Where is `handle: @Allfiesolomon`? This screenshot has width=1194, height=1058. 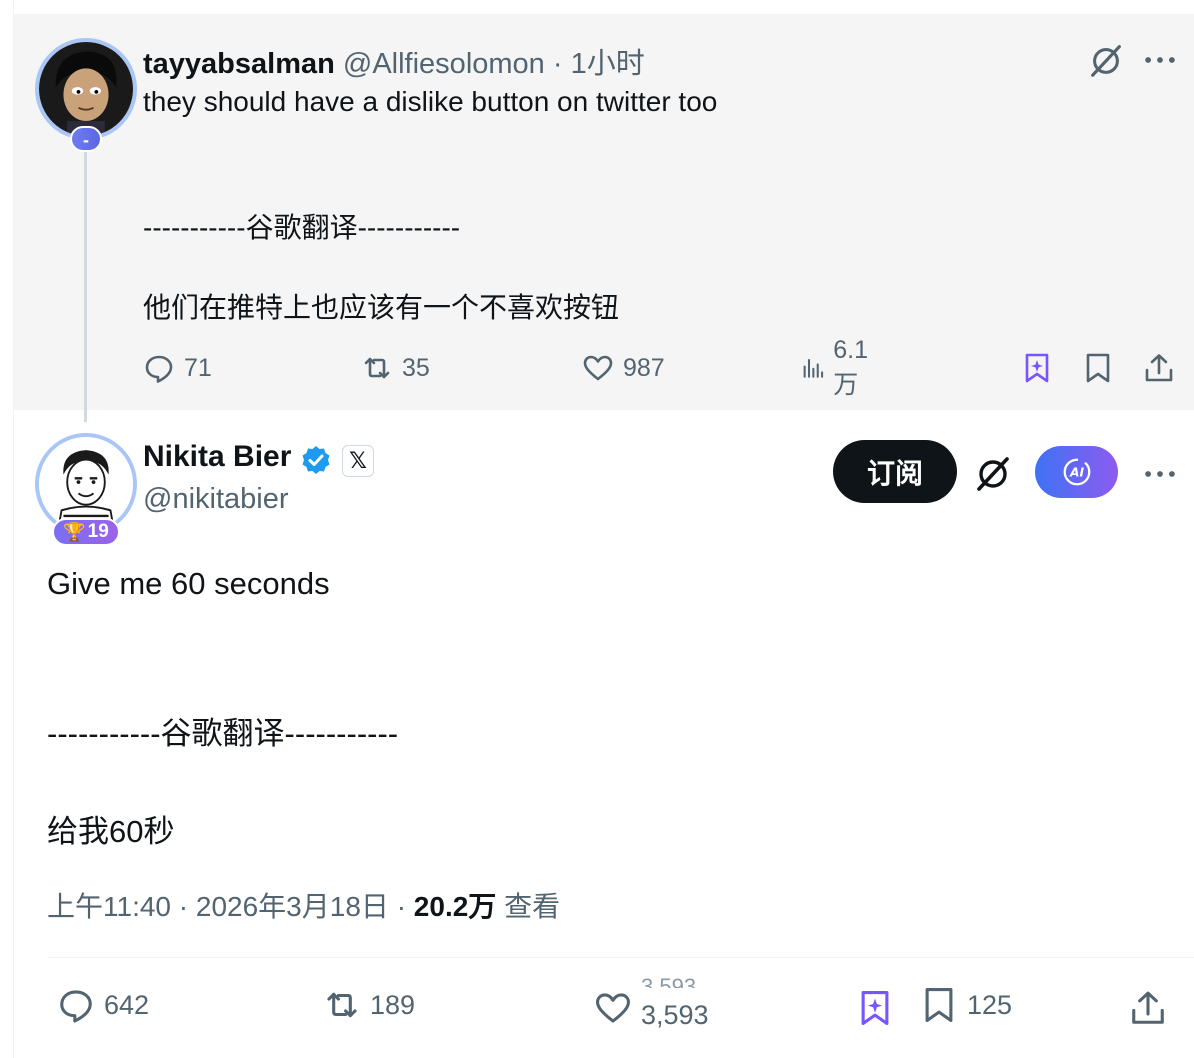 handle: @Allfiesolomon is located at coordinates (444, 64).